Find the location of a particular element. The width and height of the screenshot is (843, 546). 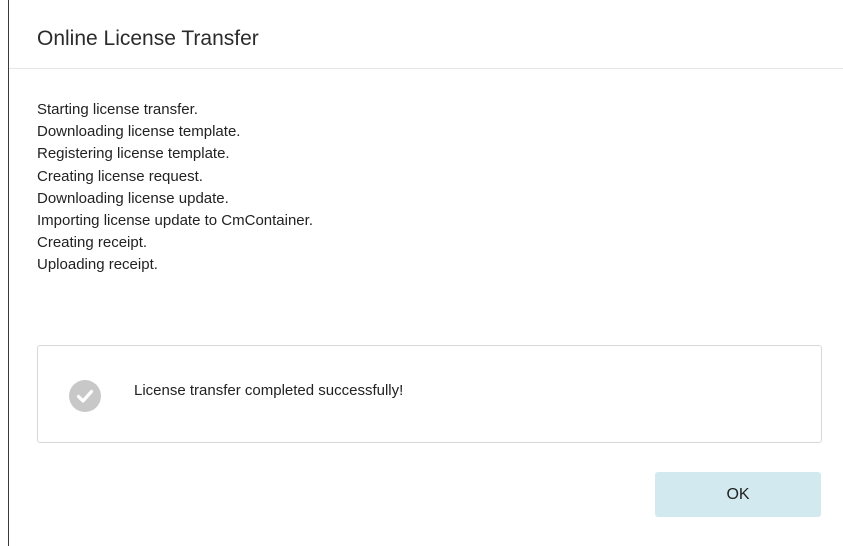

dialog-title: Online License Transfer is located at coordinates (148, 38).